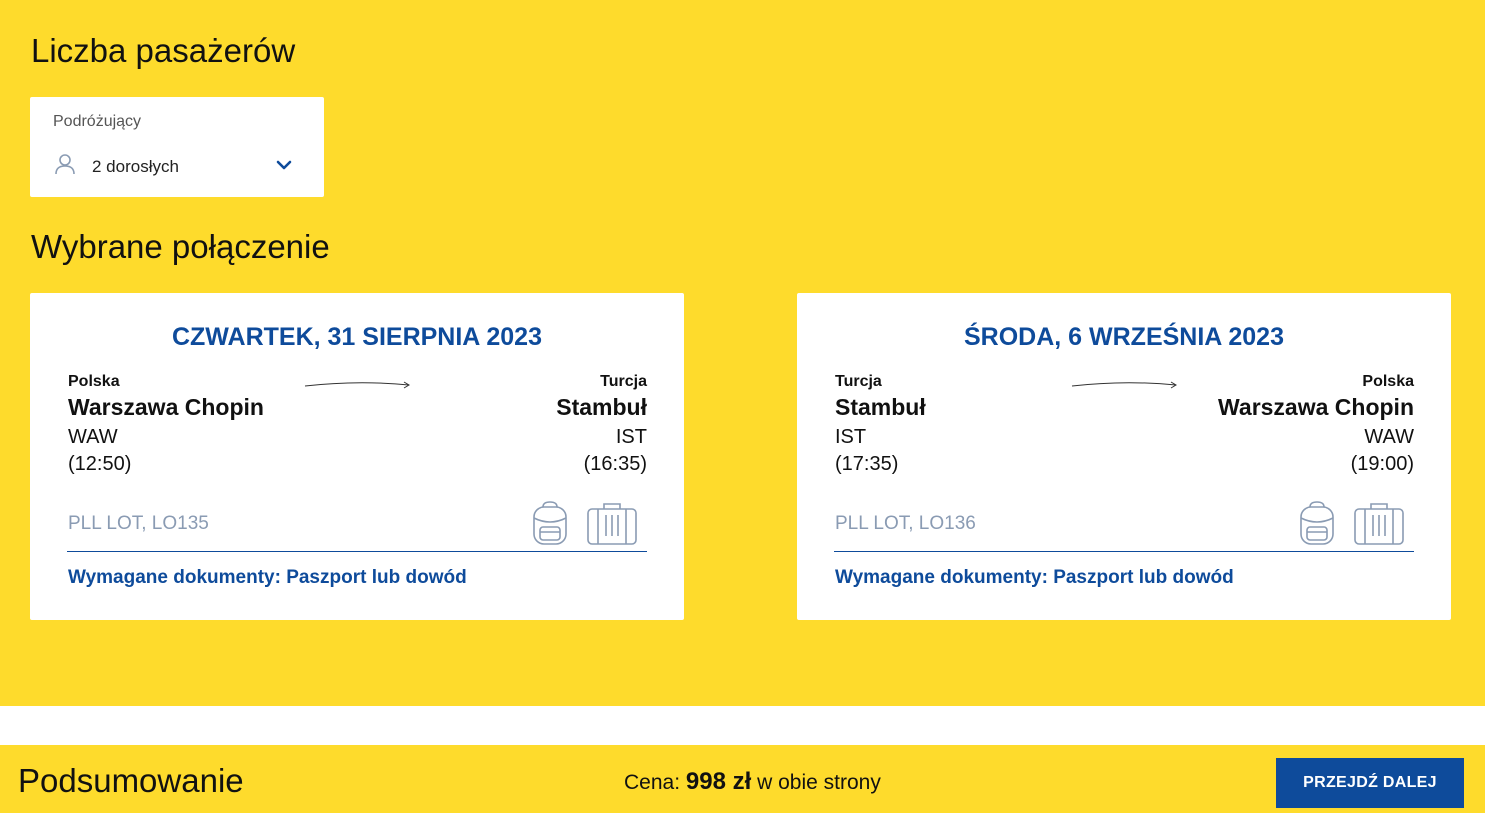 The width and height of the screenshot is (1485, 813). I want to click on origin-code: IST, so click(851, 437).